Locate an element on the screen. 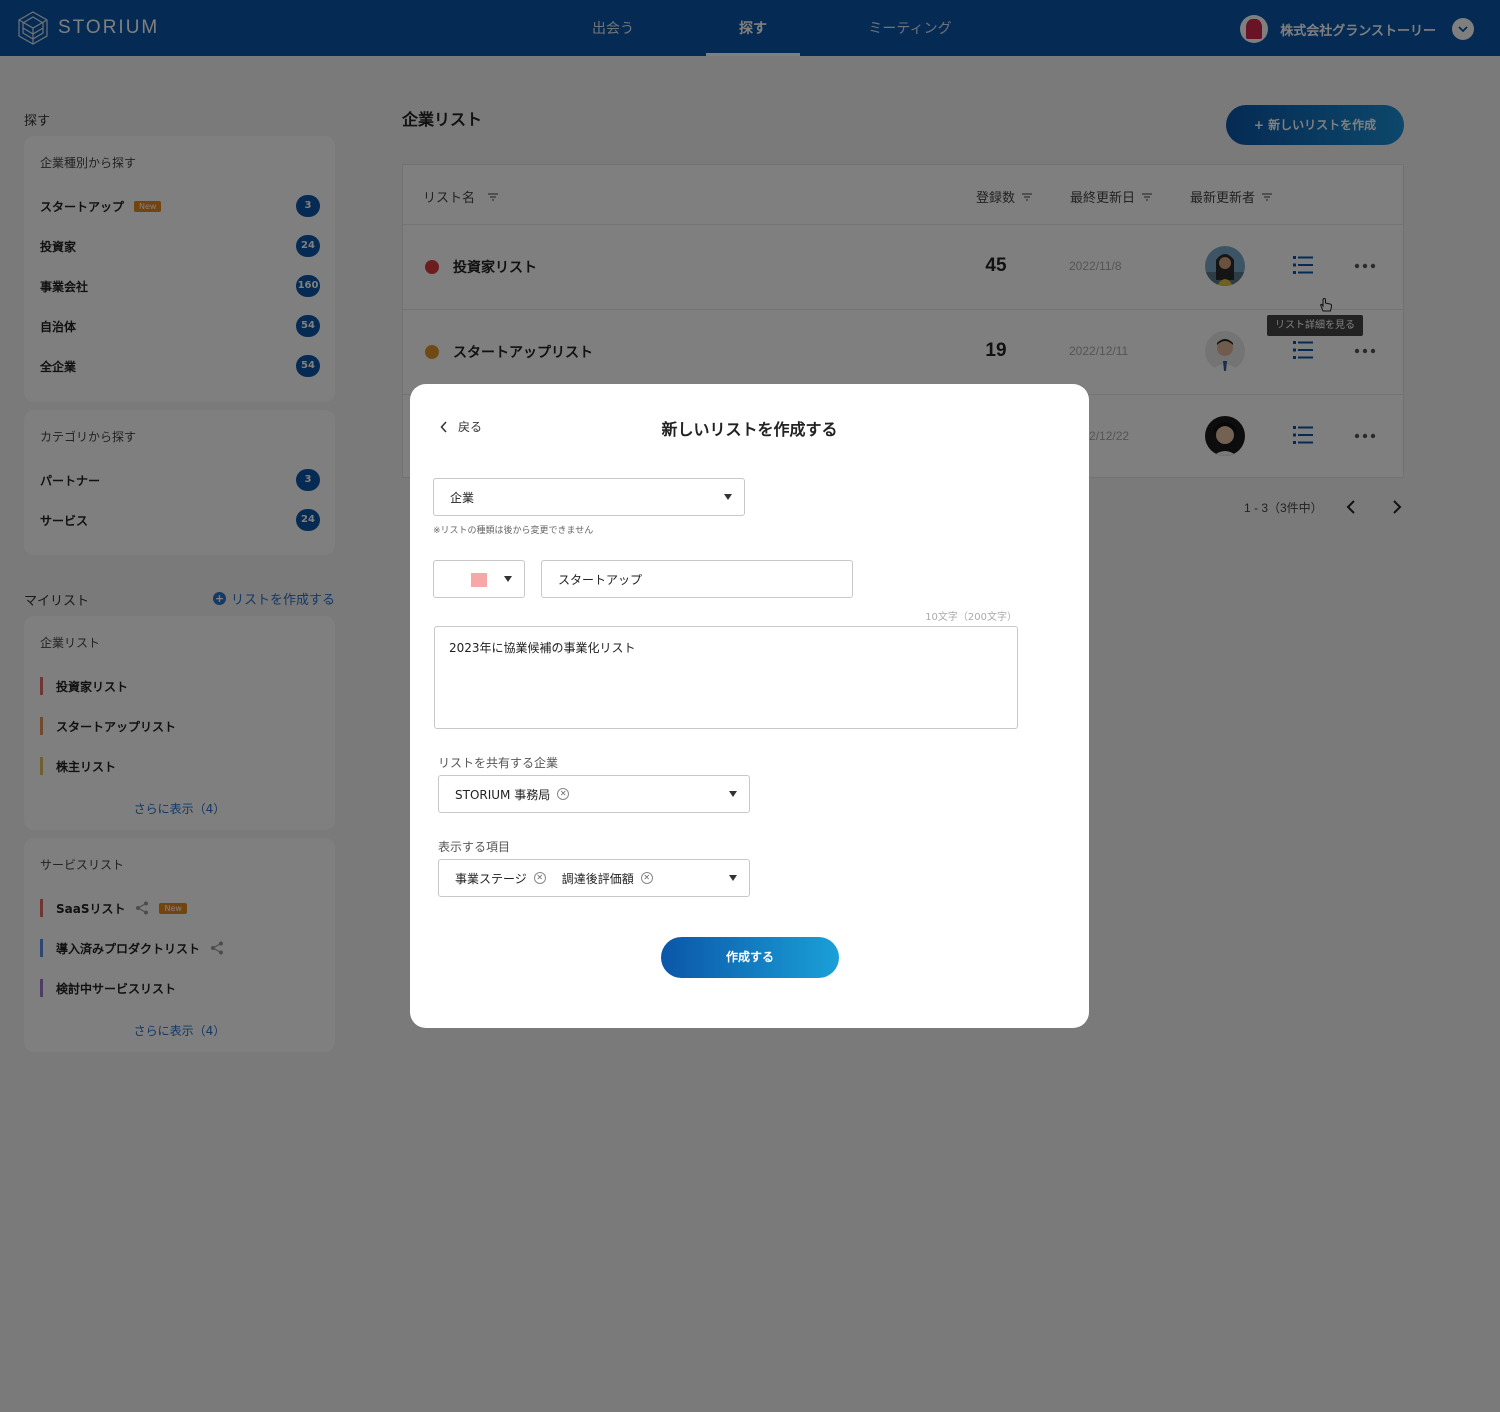  display-label: 表示する項目 is located at coordinates (474, 847).